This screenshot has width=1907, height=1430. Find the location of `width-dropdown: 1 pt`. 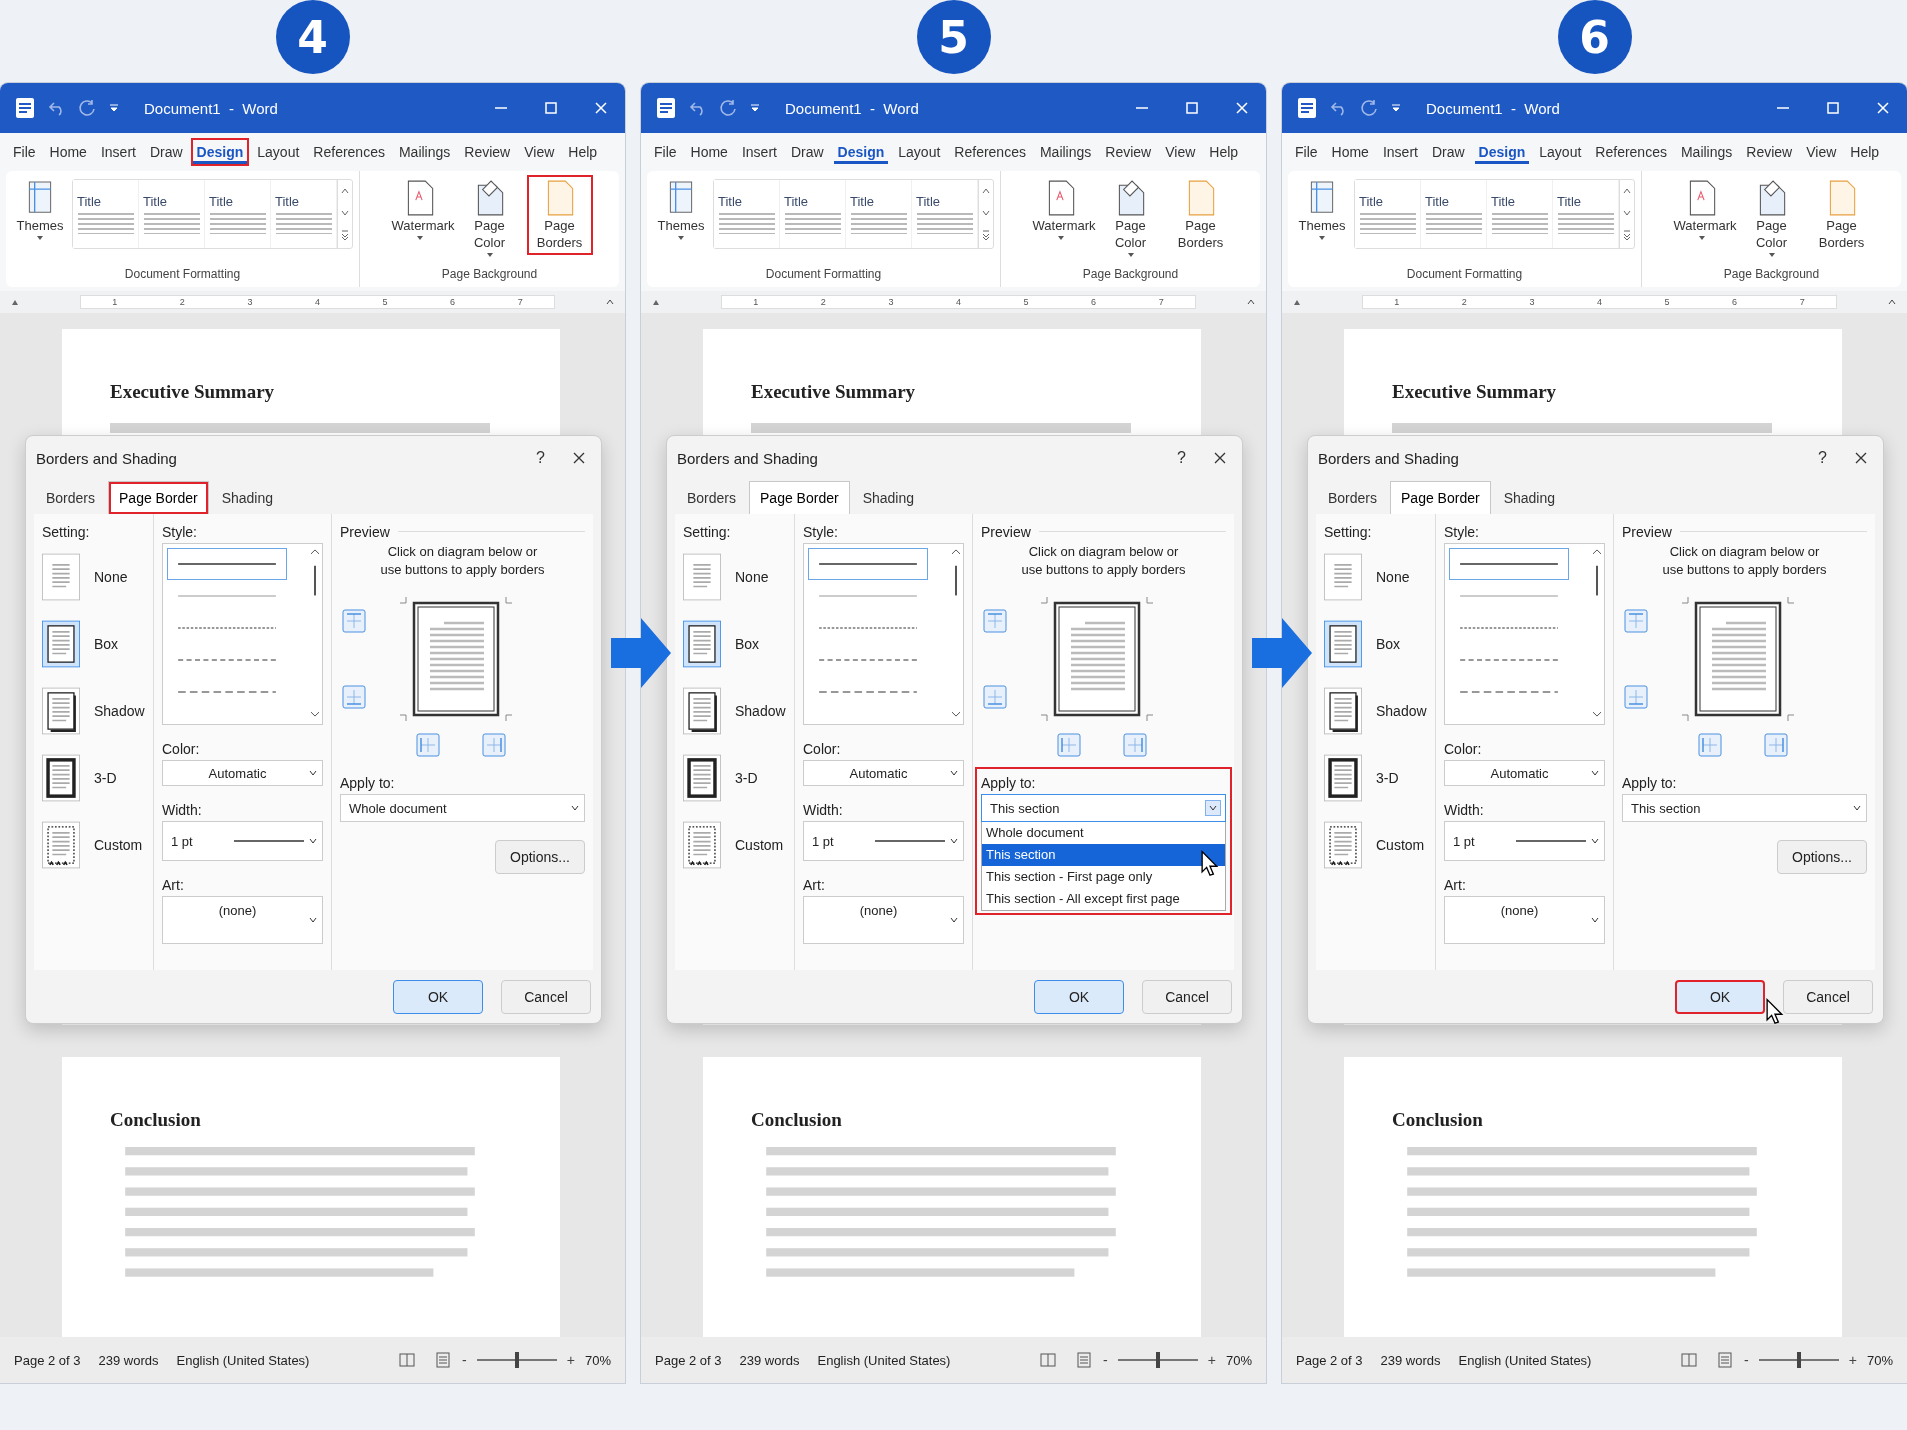

width-dropdown: 1 pt is located at coordinates (1524, 841).